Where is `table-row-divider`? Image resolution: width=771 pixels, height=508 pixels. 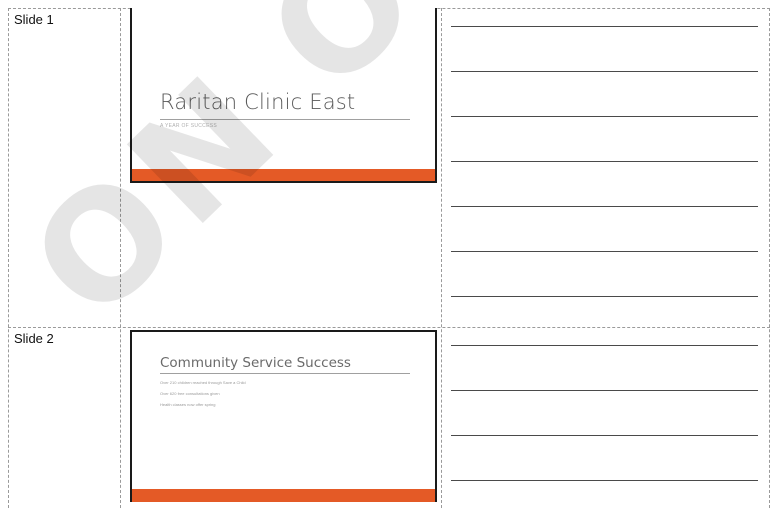
table-row-divider is located at coordinates (389, 327).